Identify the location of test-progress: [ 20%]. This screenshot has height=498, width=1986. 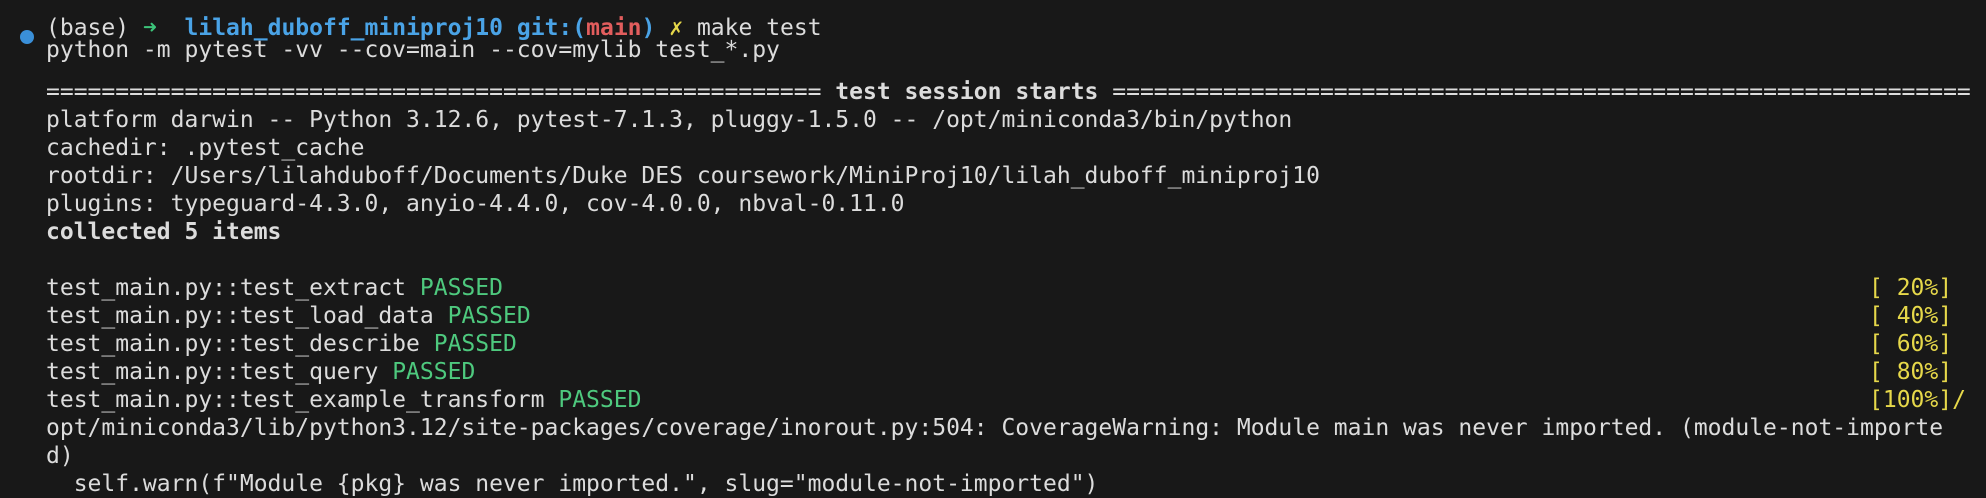
(1911, 288).